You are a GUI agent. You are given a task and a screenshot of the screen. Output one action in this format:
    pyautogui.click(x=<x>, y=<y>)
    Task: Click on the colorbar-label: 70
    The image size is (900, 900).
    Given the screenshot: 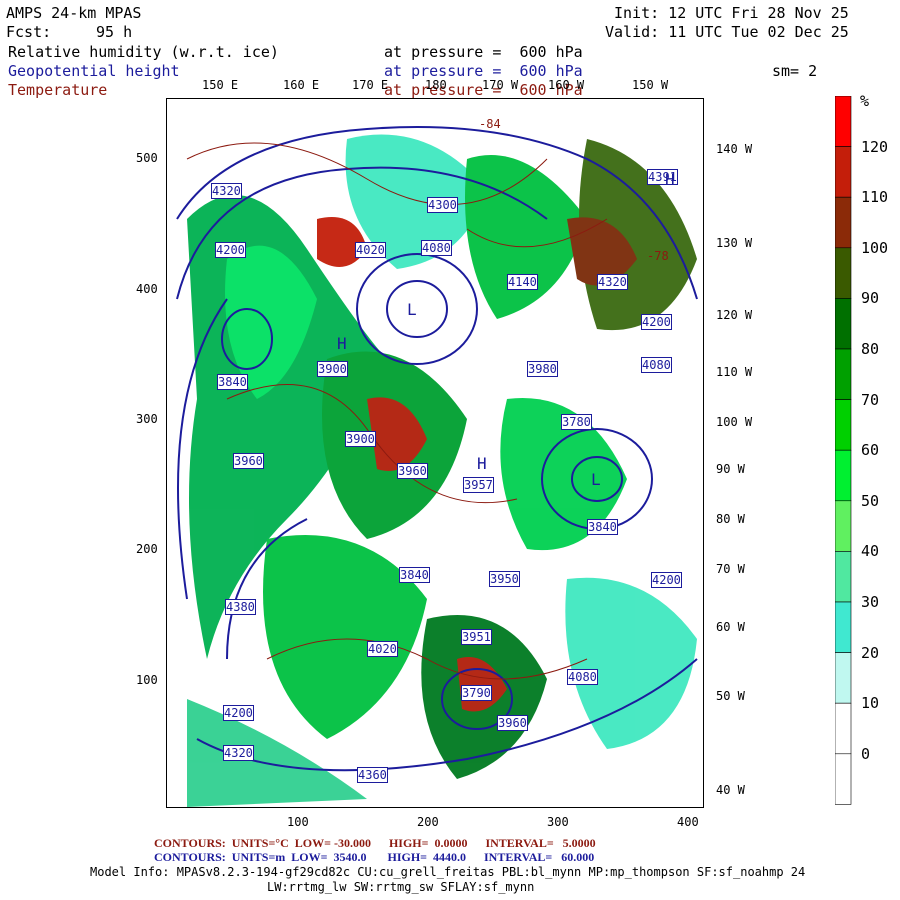 What is the action you would take?
    pyautogui.click(x=870, y=399)
    